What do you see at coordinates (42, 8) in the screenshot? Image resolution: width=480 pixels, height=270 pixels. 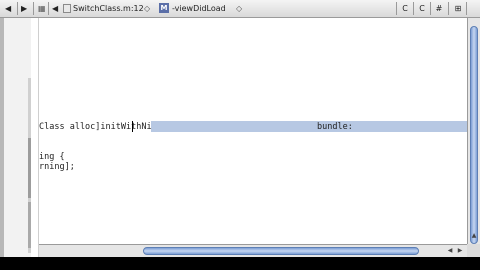 I see `related-files-icon: ▦` at bounding box center [42, 8].